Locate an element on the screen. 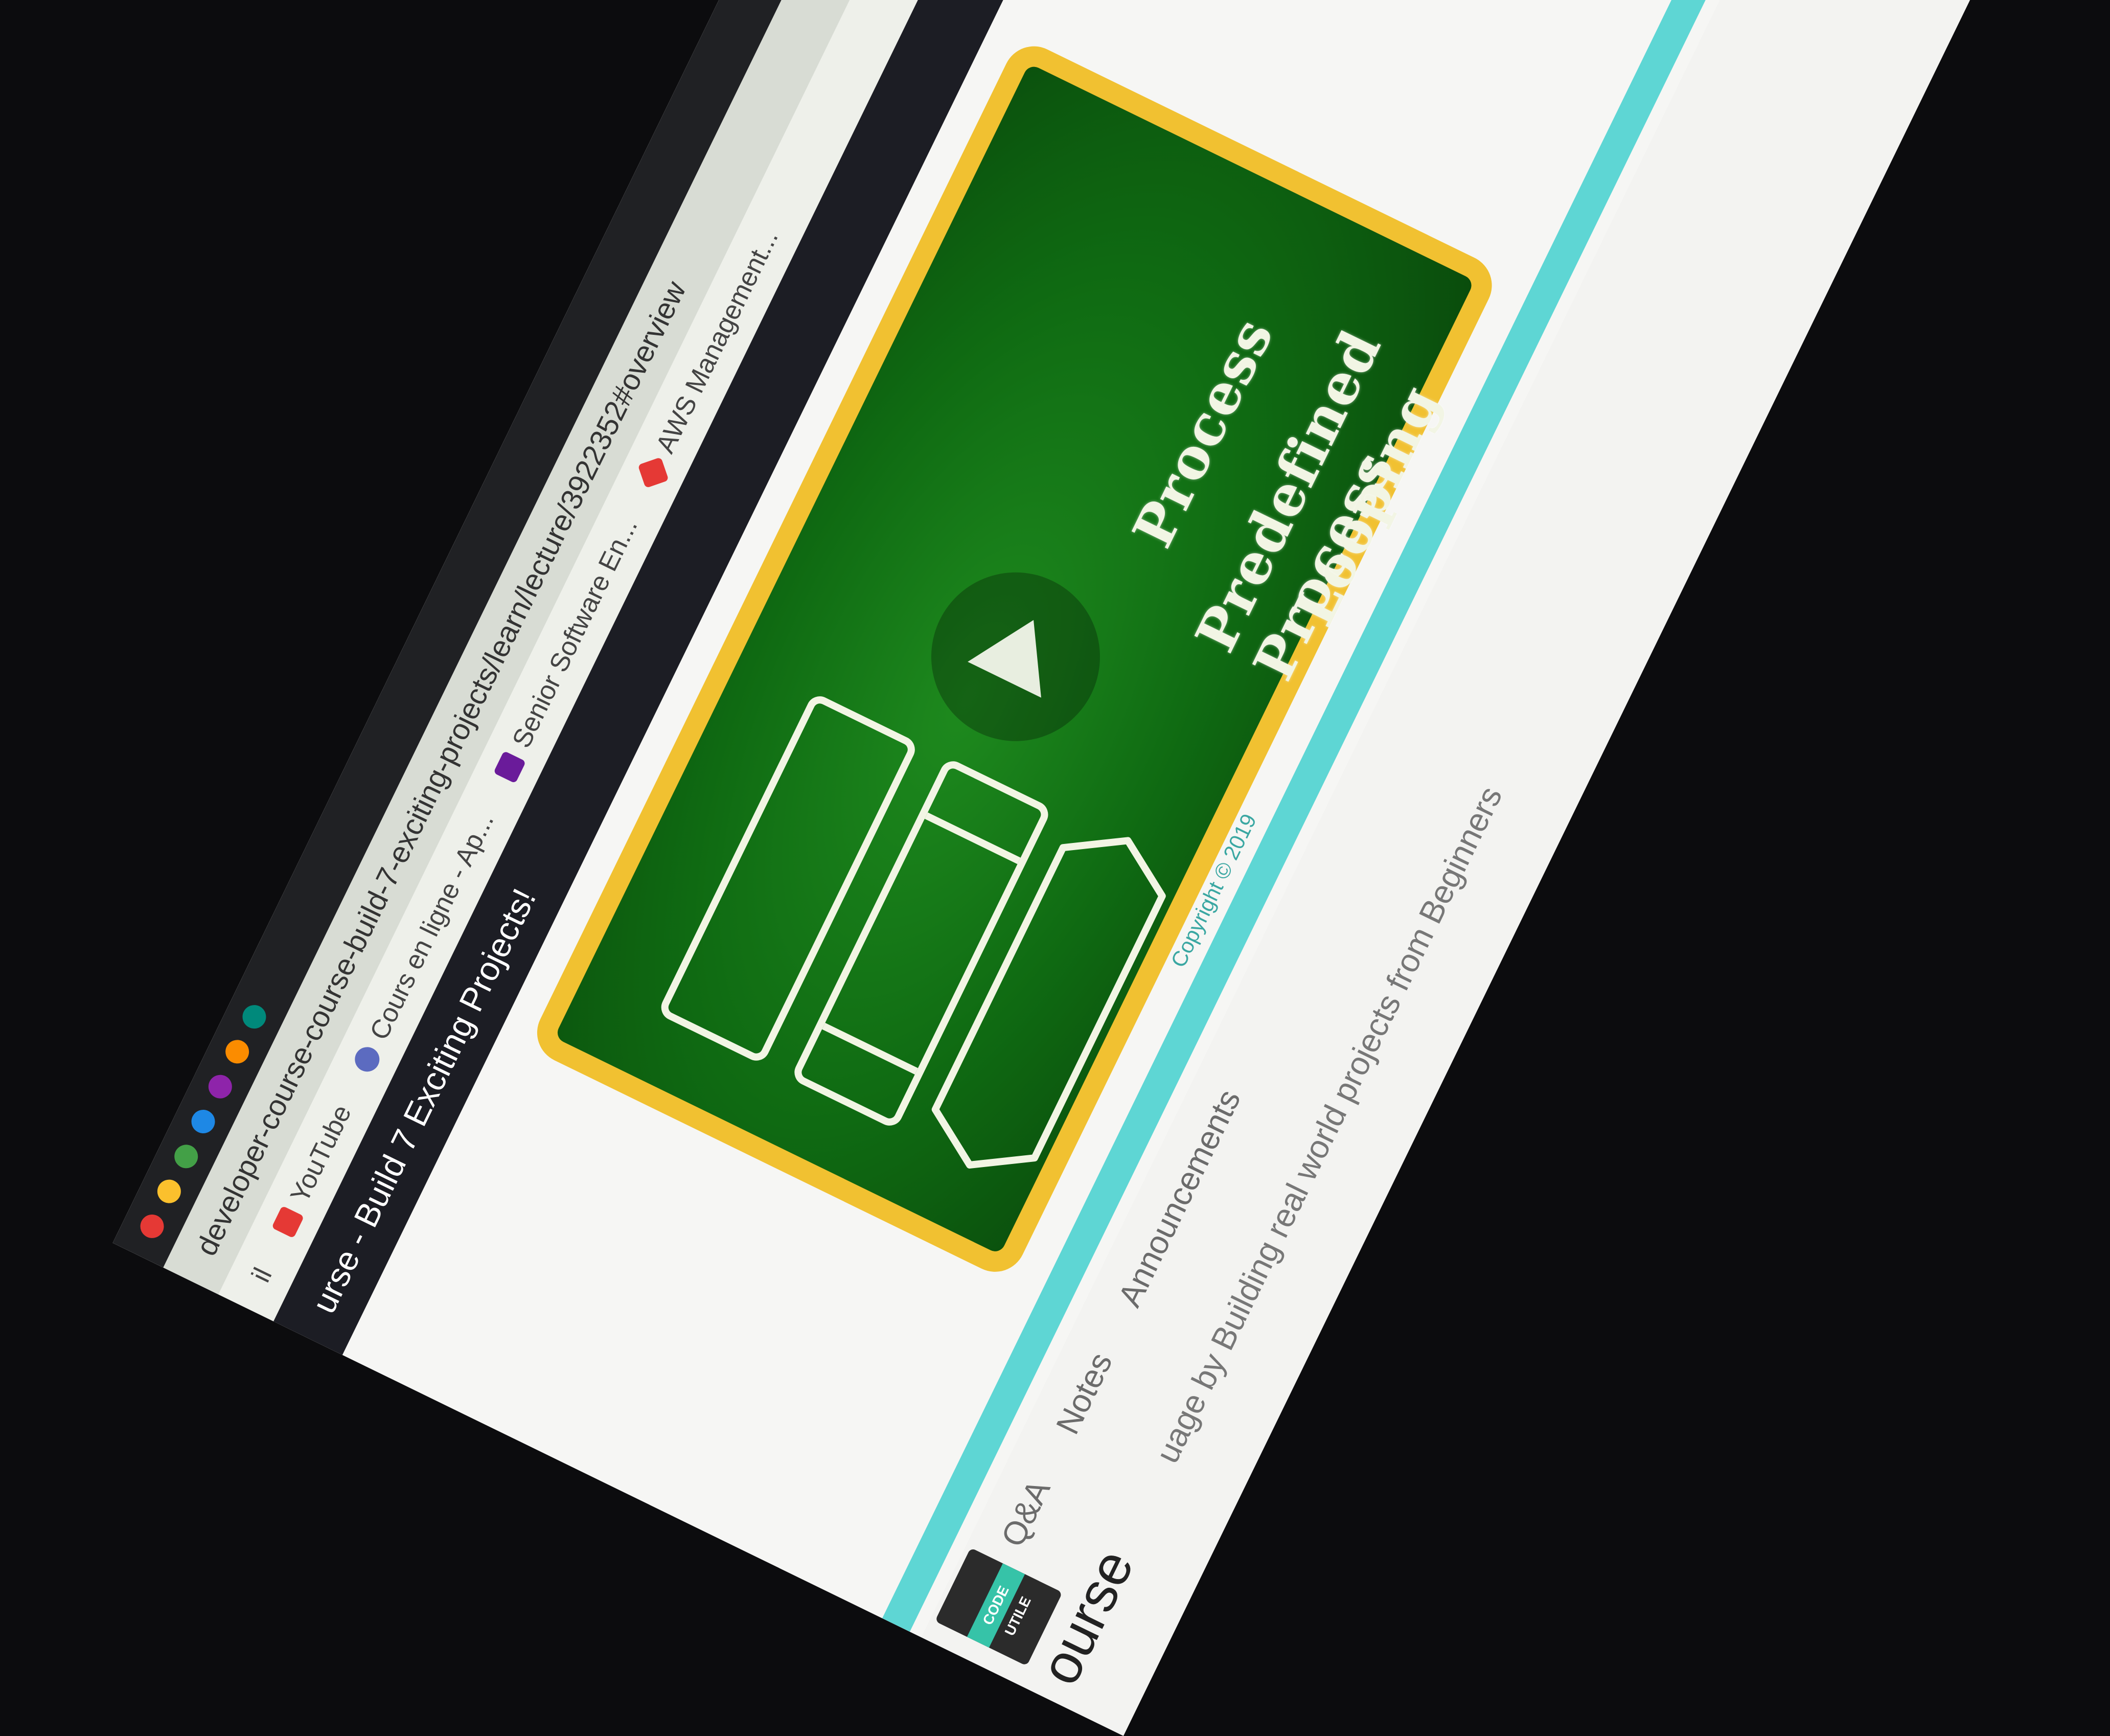 The height and width of the screenshot is (1736, 2110). bookmark-partial: il is located at coordinates (261, 1275).